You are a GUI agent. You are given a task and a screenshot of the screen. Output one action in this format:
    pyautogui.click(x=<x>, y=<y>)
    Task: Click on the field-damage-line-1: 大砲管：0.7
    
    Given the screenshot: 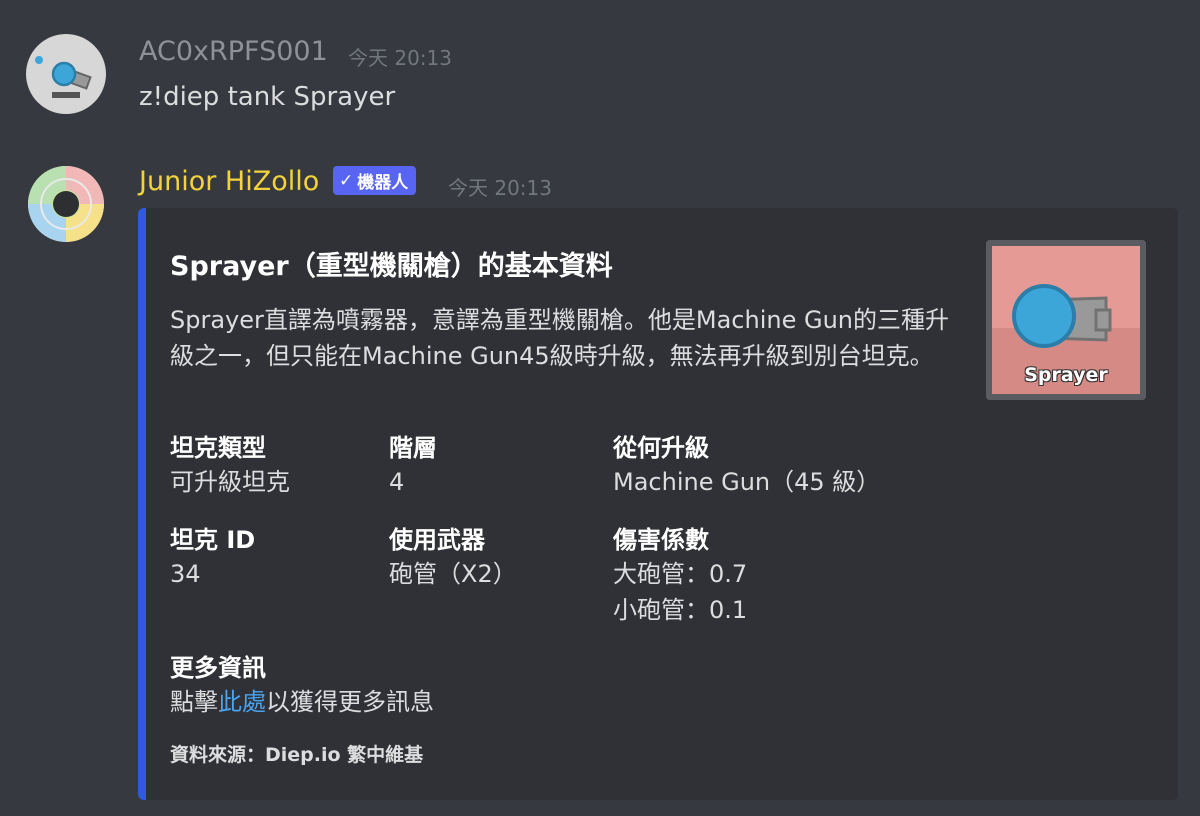 What is the action you would take?
    pyautogui.click(x=680, y=574)
    